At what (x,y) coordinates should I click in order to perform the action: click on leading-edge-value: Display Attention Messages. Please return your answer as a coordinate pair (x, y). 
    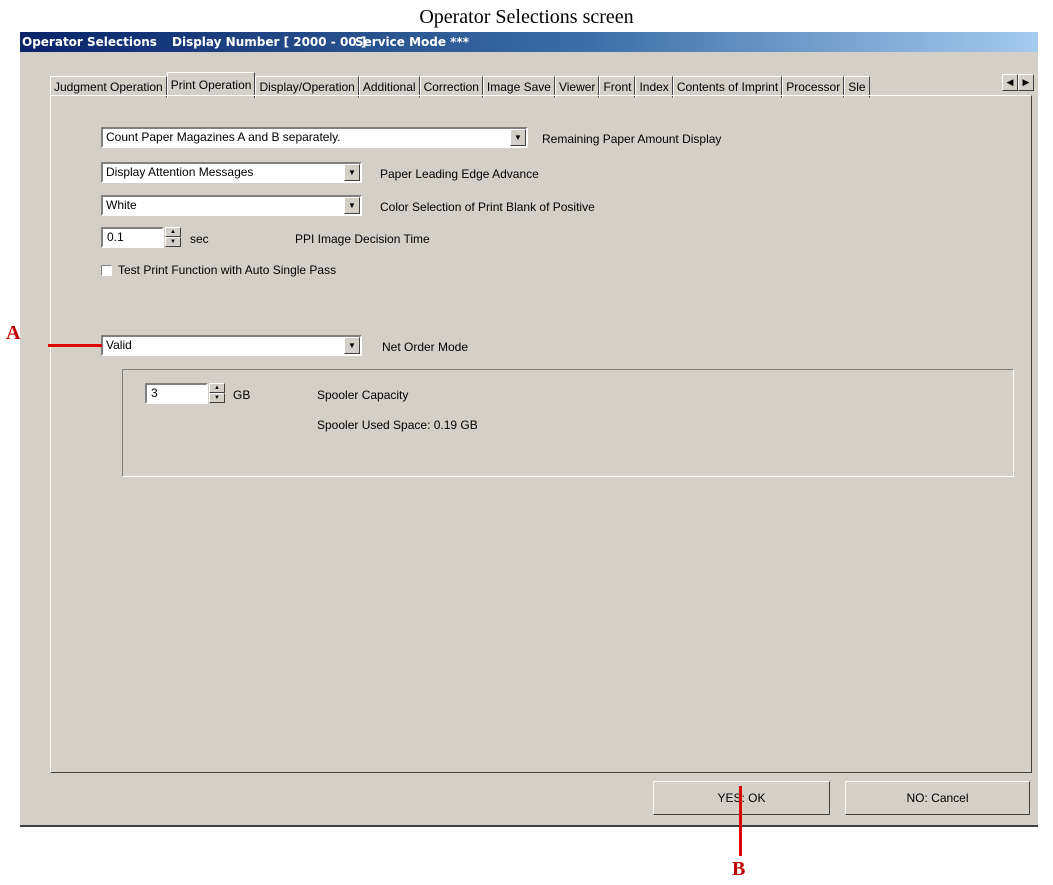
    Looking at the image, I should click on (180, 172).